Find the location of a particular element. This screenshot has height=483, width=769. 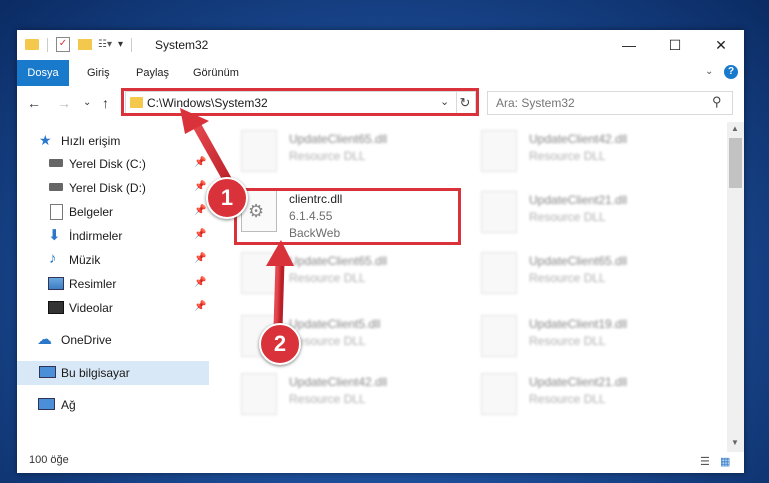

search-input is located at coordinates (596, 103).